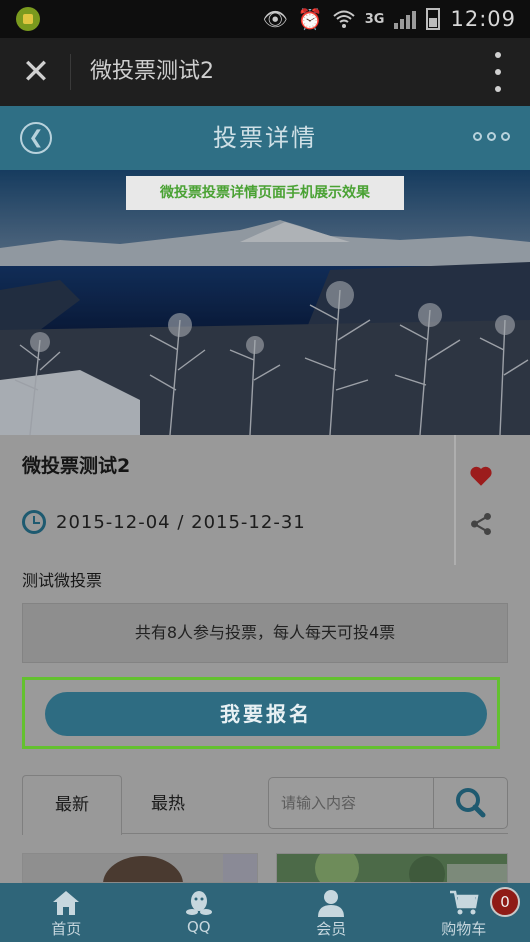 This screenshot has width=530, height=942. Describe the element at coordinates (72, 805) in the screenshot. I see `tab-latest: 最新` at that location.